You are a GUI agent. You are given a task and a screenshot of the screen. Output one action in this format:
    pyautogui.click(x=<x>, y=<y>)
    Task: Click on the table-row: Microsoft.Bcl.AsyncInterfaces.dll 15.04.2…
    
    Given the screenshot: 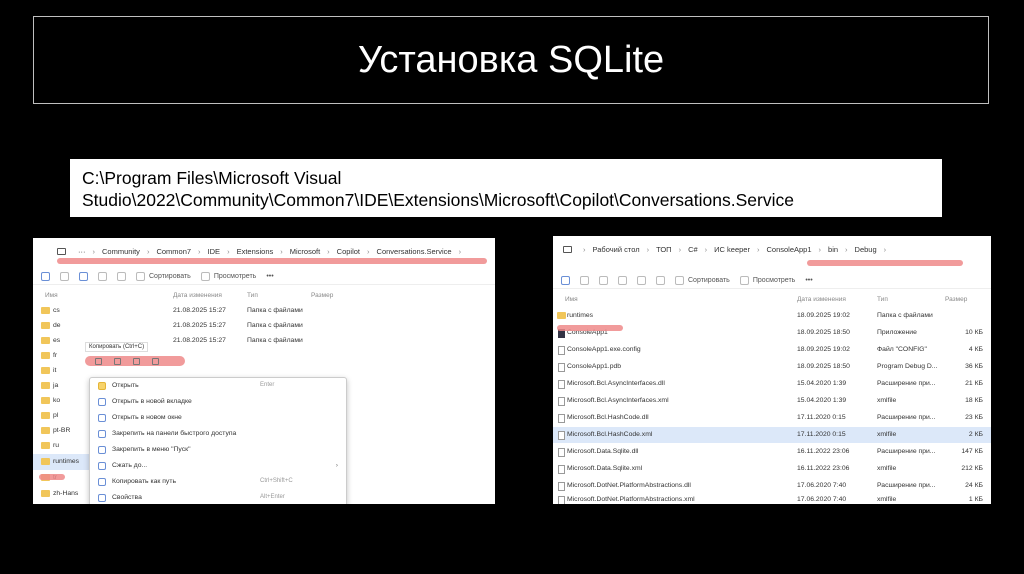 What is the action you would take?
    pyautogui.click(x=772, y=384)
    